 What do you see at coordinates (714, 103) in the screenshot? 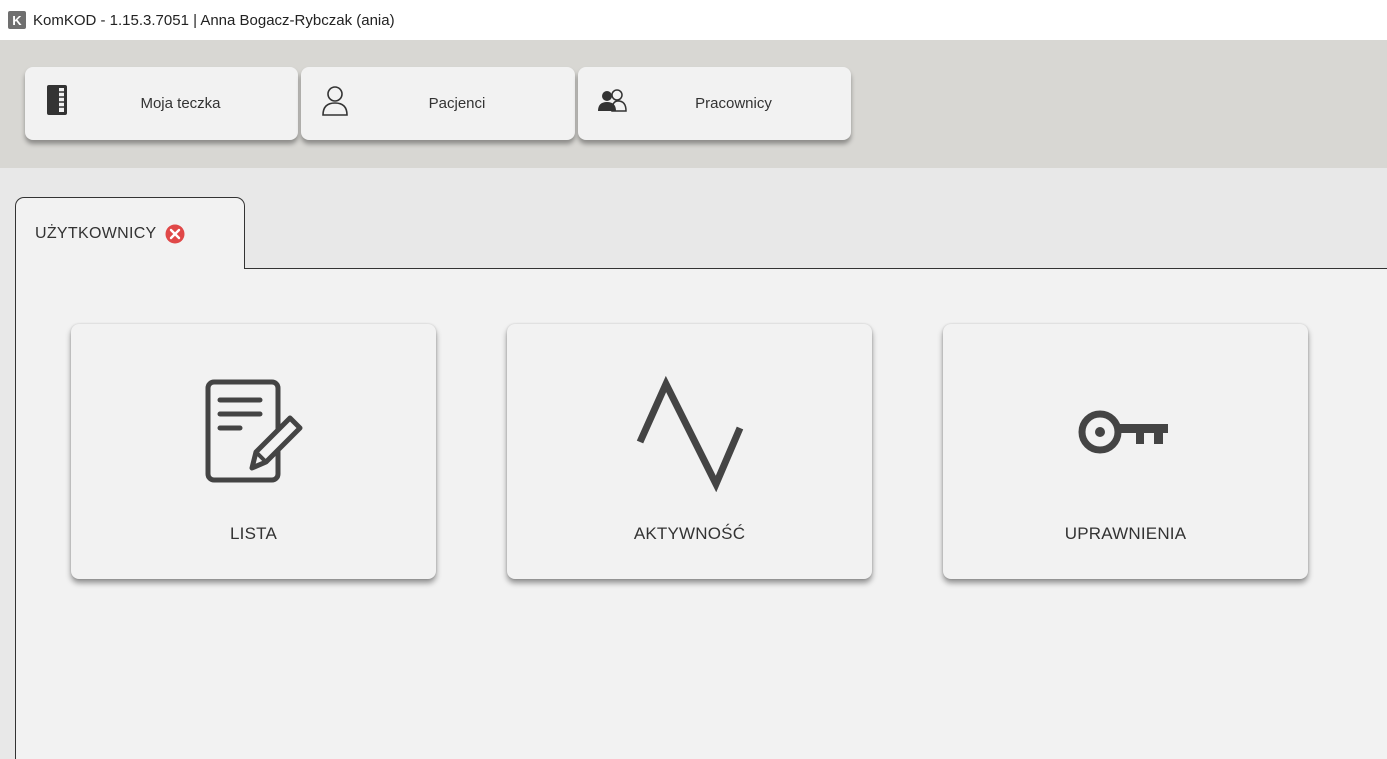
I see `nav-button-pracownicy: Pracownicy` at bounding box center [714, 103].